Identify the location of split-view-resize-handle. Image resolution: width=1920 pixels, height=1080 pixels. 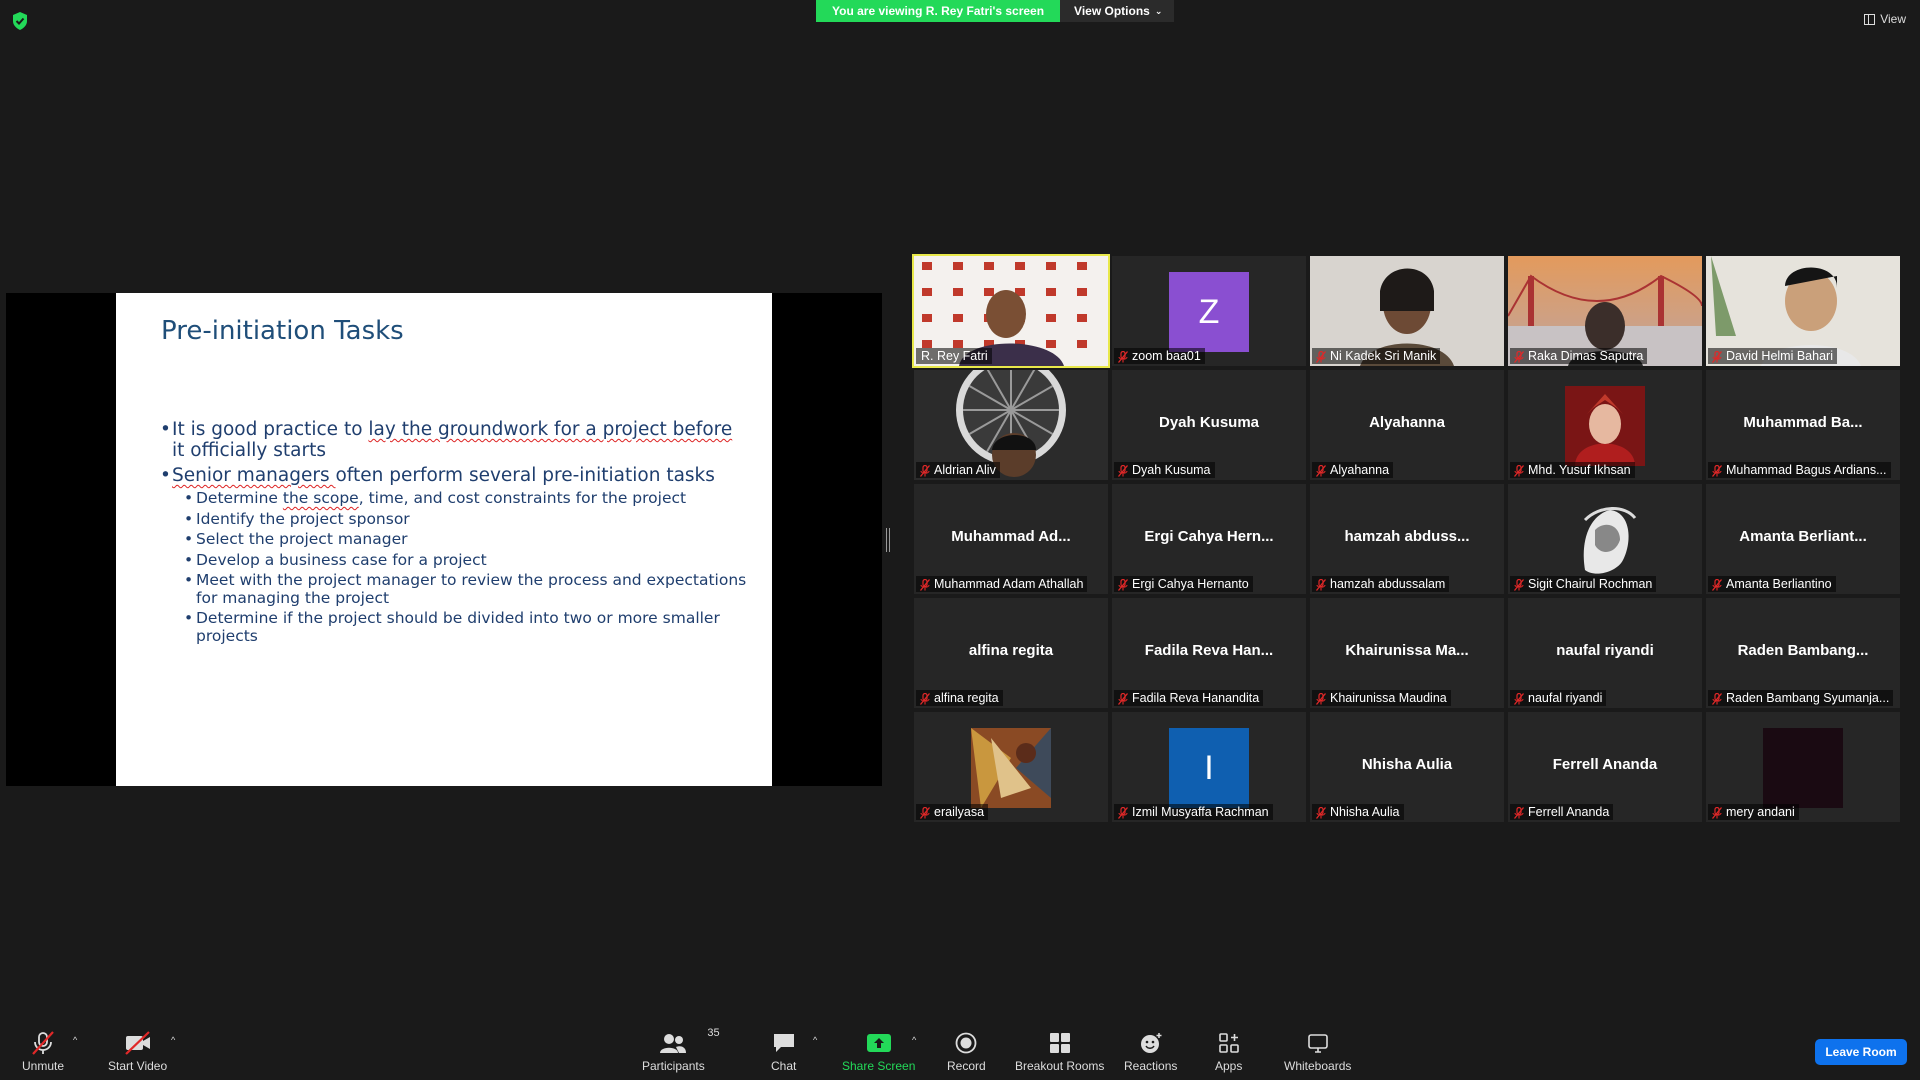
(888, 540).